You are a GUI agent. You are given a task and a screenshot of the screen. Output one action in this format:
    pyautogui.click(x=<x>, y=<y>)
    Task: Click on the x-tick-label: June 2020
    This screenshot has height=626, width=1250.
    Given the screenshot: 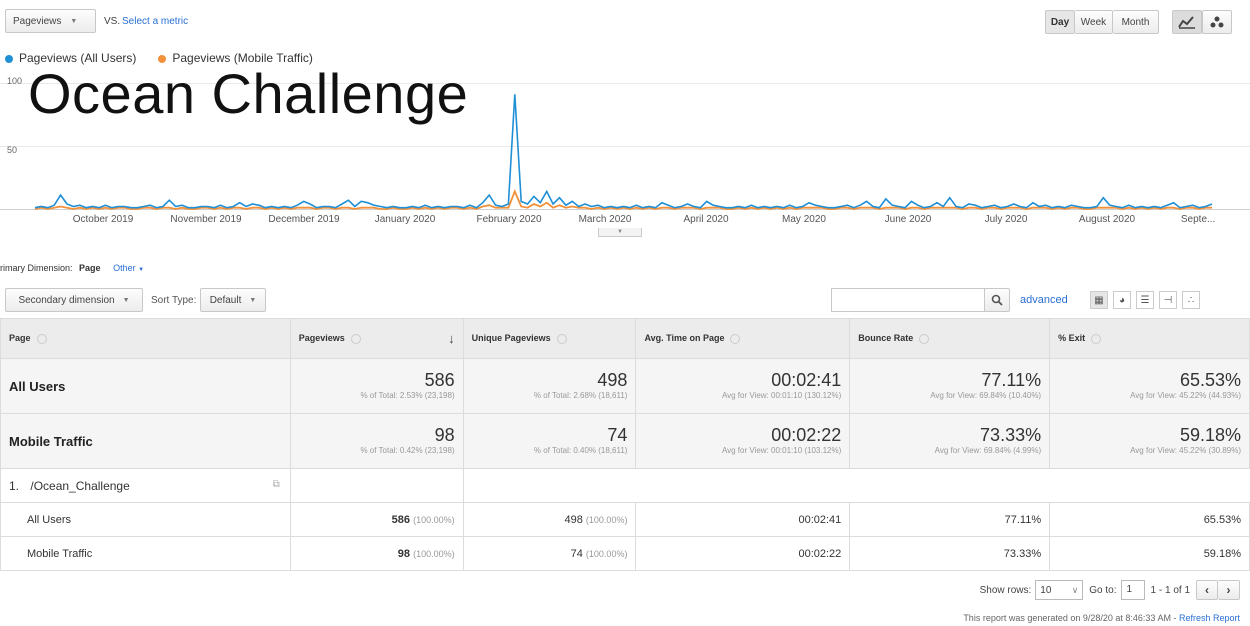 What is the action you would take?
    pyautogui.click(x=908, y=219)
    